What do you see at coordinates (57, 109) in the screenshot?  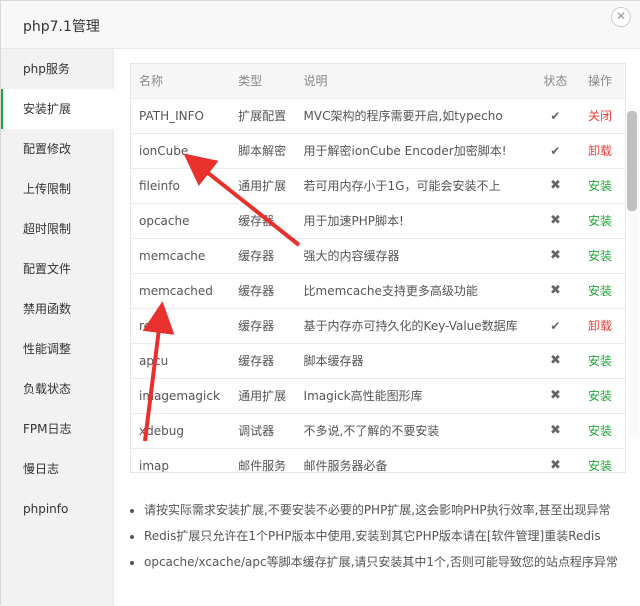 I see `sidebar-item-install-extensions: 安装扩展` at bounding box center [57, 109].